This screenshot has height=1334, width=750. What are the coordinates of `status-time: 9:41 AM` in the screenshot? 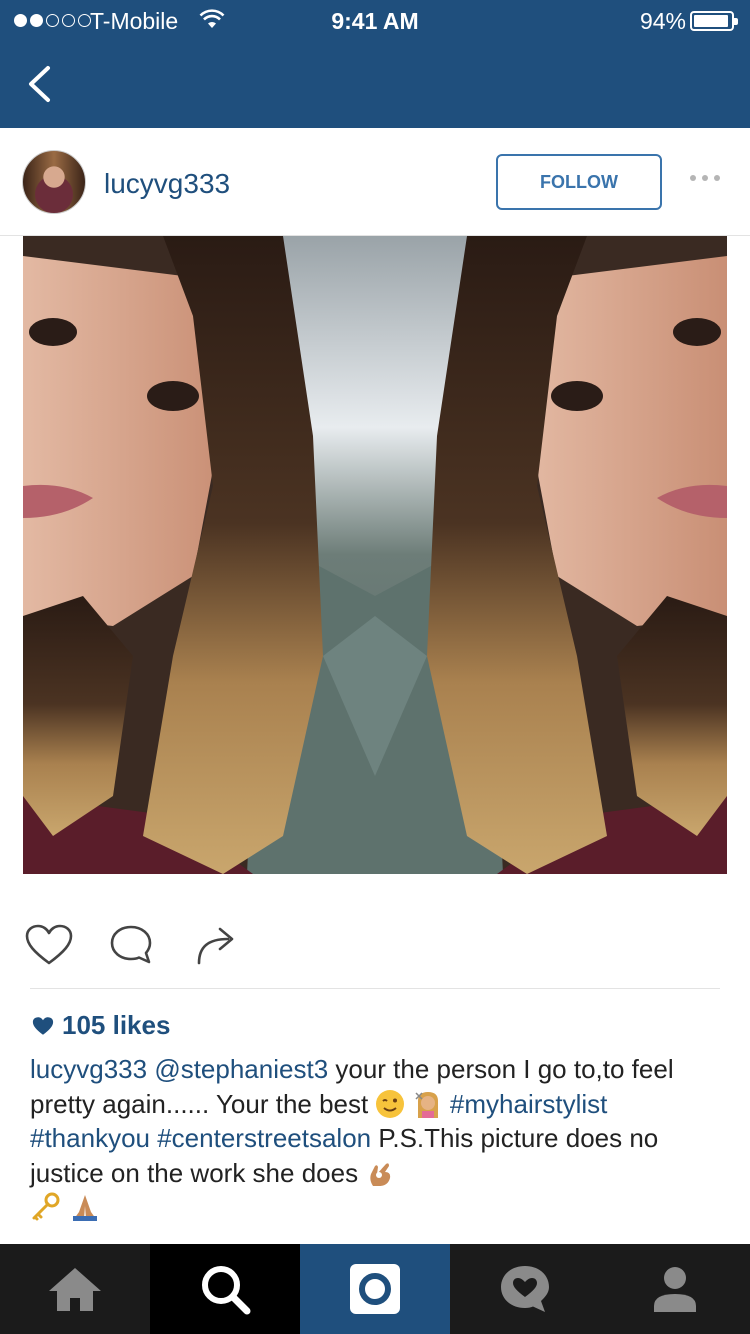 It's located at (375, 21).